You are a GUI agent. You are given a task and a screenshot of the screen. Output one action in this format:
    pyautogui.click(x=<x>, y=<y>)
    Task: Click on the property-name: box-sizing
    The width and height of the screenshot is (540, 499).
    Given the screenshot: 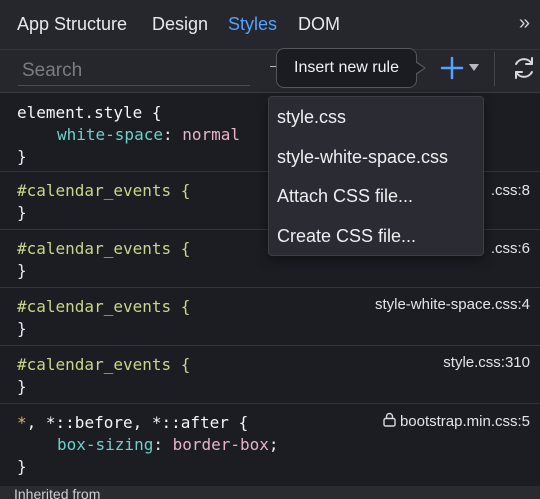 What is the action you would take?
    pyautogui.click(x=105, y=444)
    